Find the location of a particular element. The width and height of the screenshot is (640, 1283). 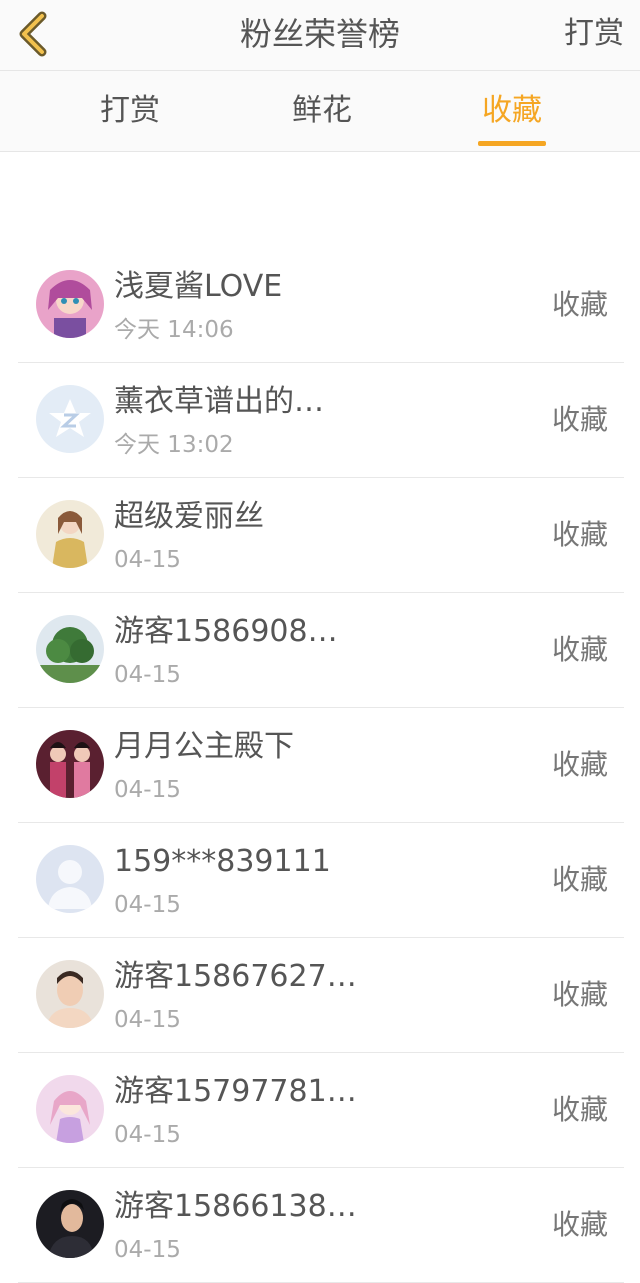

list-item: 薰衣草谱出的… 今天 13:02 收藏 is located at coordinates (321, 420).